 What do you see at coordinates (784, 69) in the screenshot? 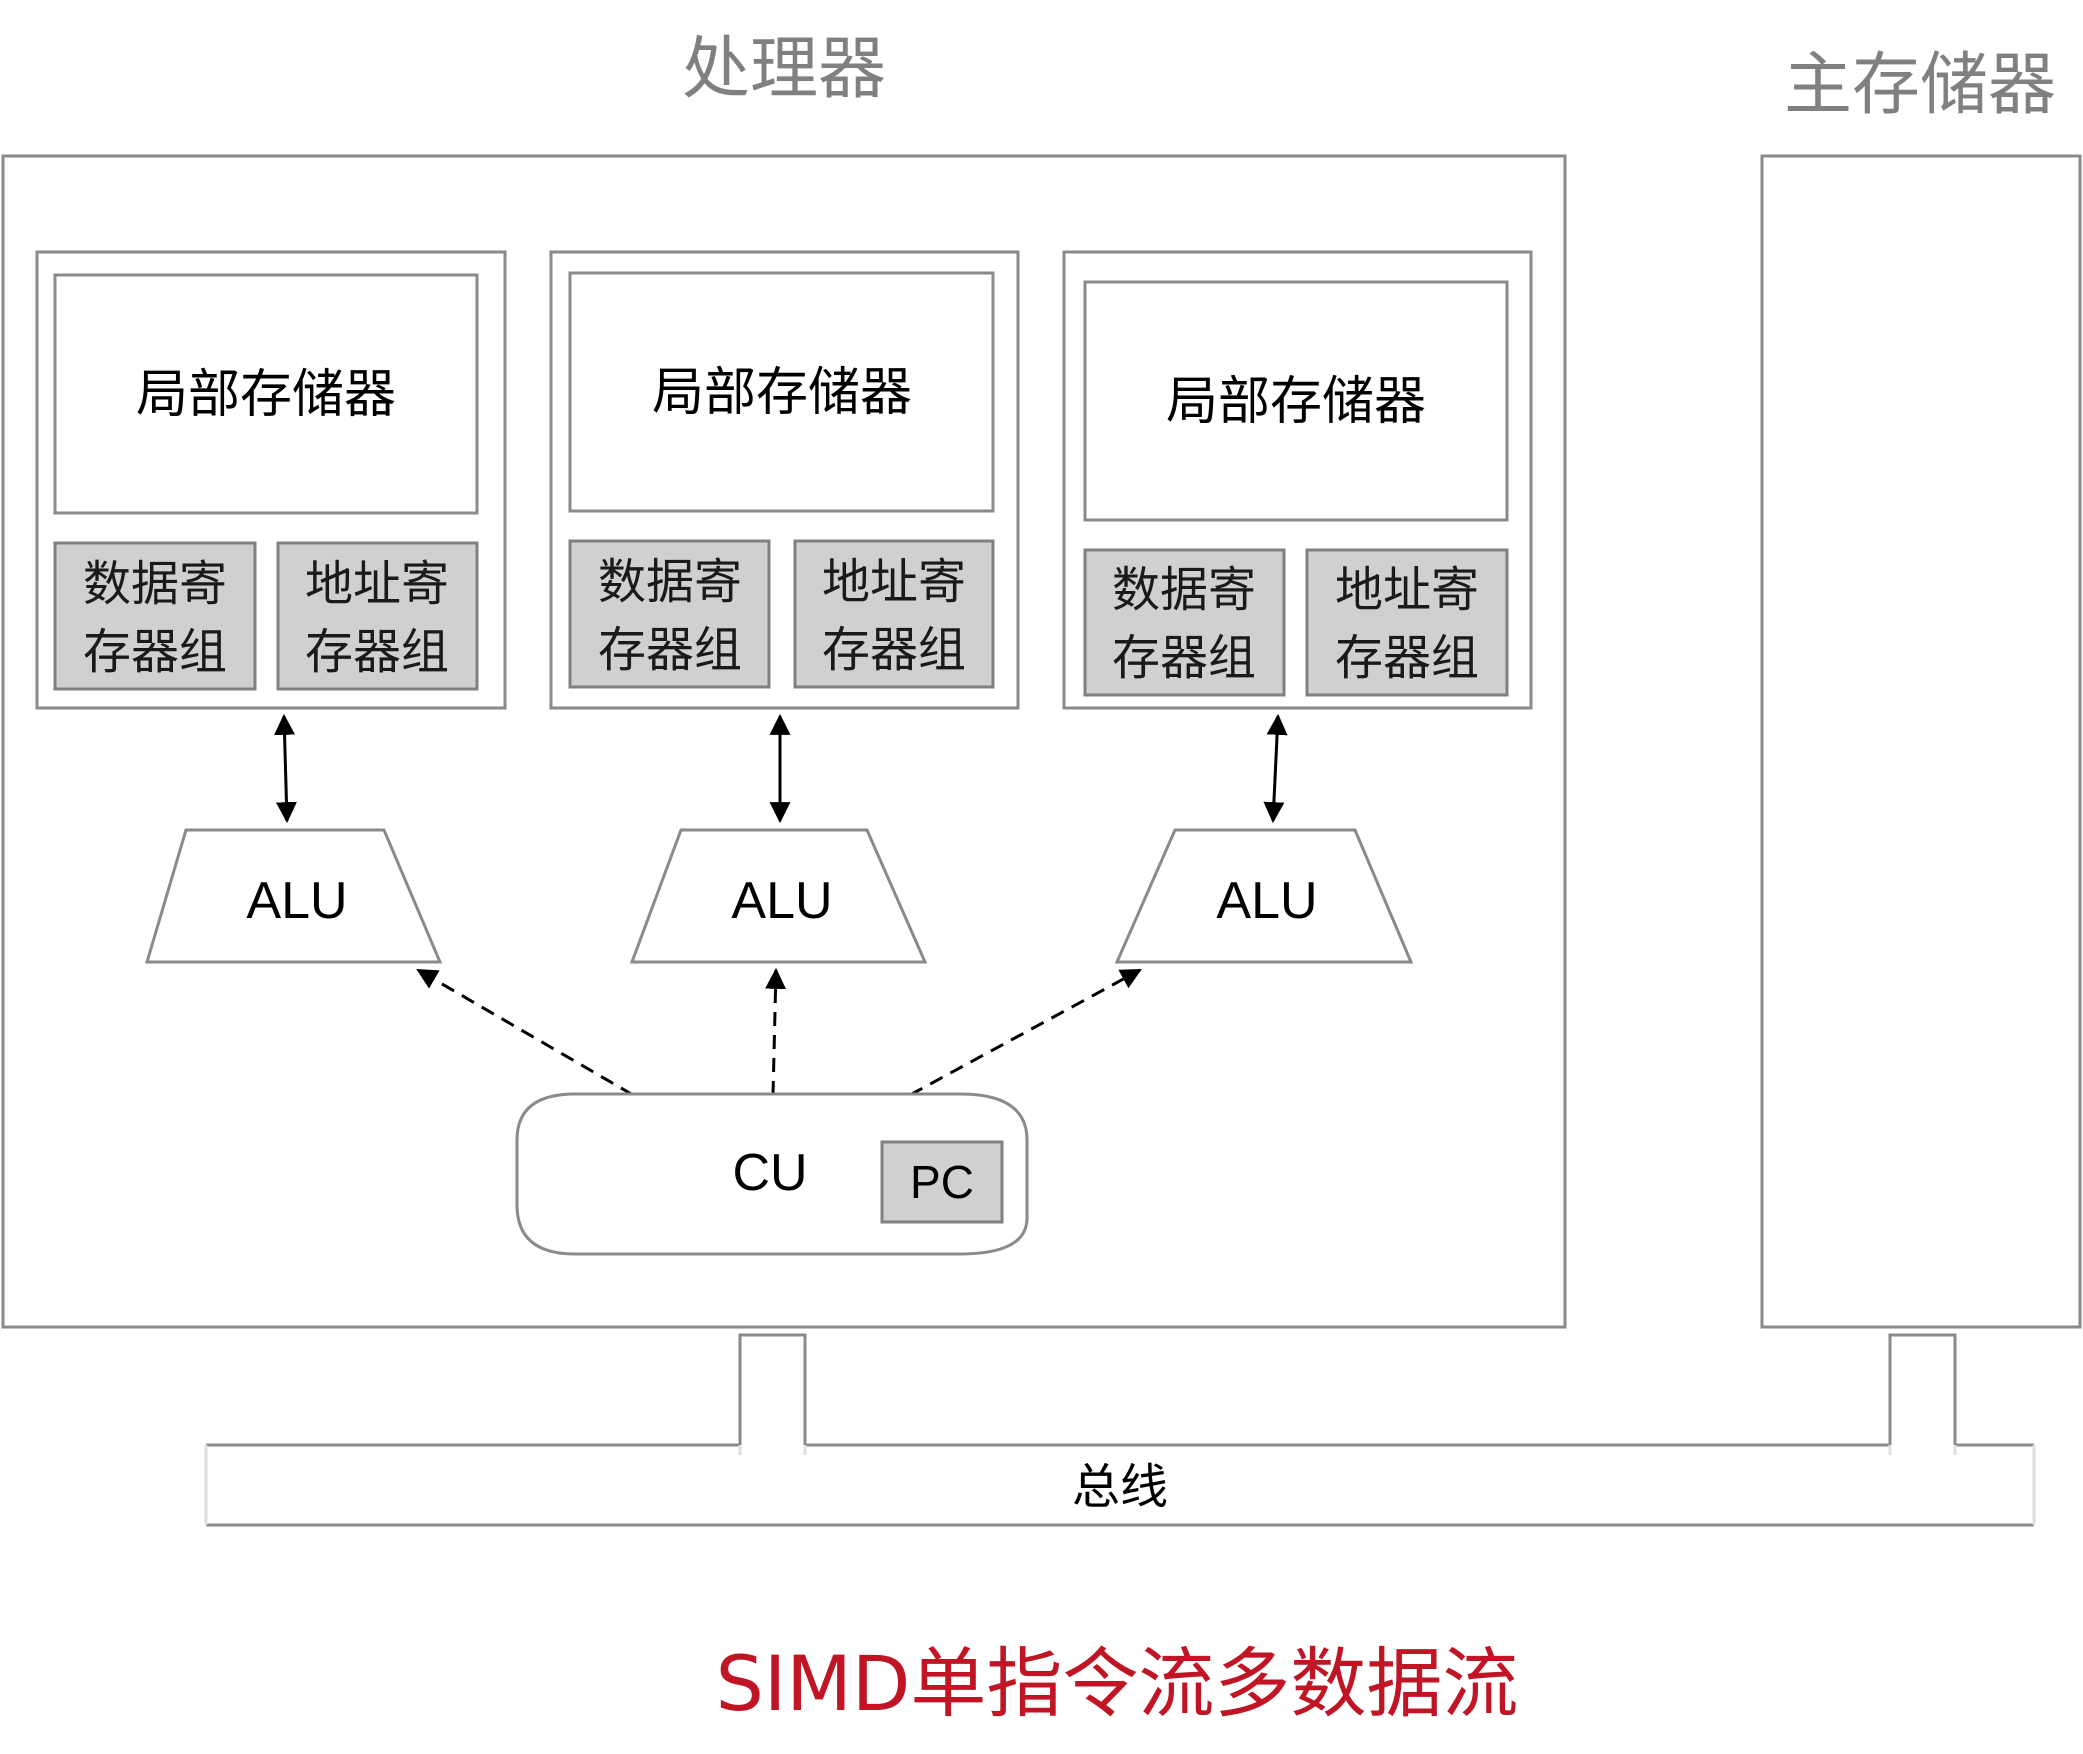
I see `processor-heading: 处理器` at bounding box center [784, 69].